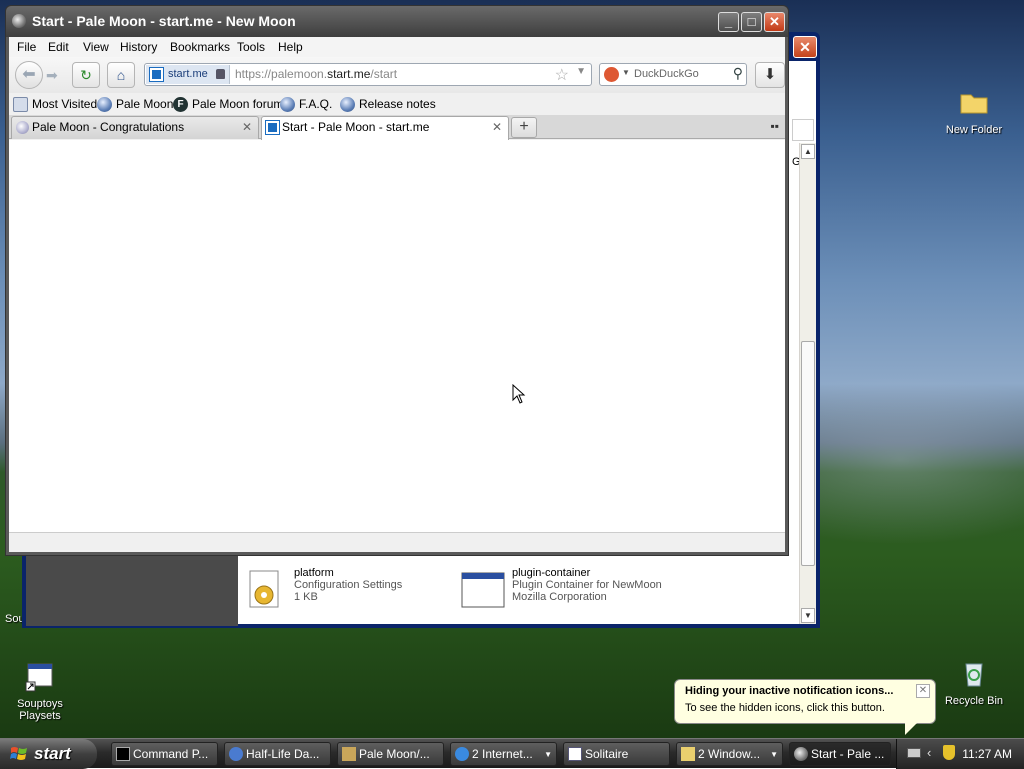  I want to click on back-button: ⬅, so click(29, 75).